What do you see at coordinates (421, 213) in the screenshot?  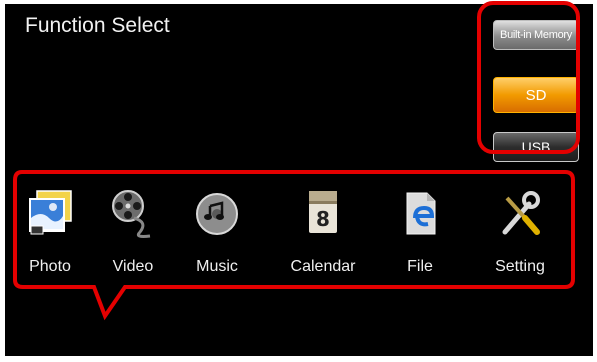 I see `document-e-icon` at bounding box center [421, 213].